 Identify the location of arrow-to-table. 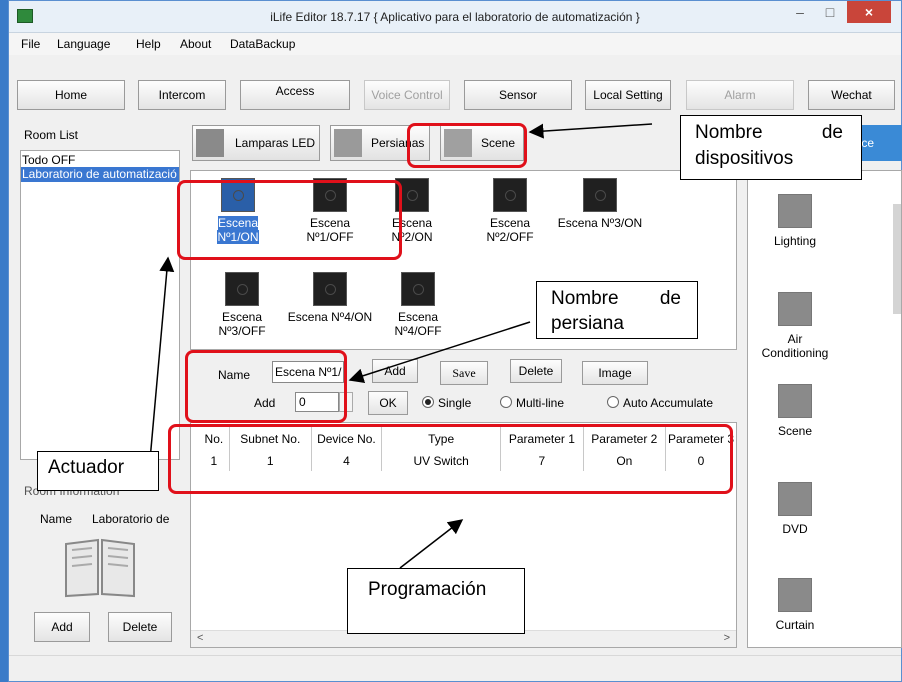
(431, 544).